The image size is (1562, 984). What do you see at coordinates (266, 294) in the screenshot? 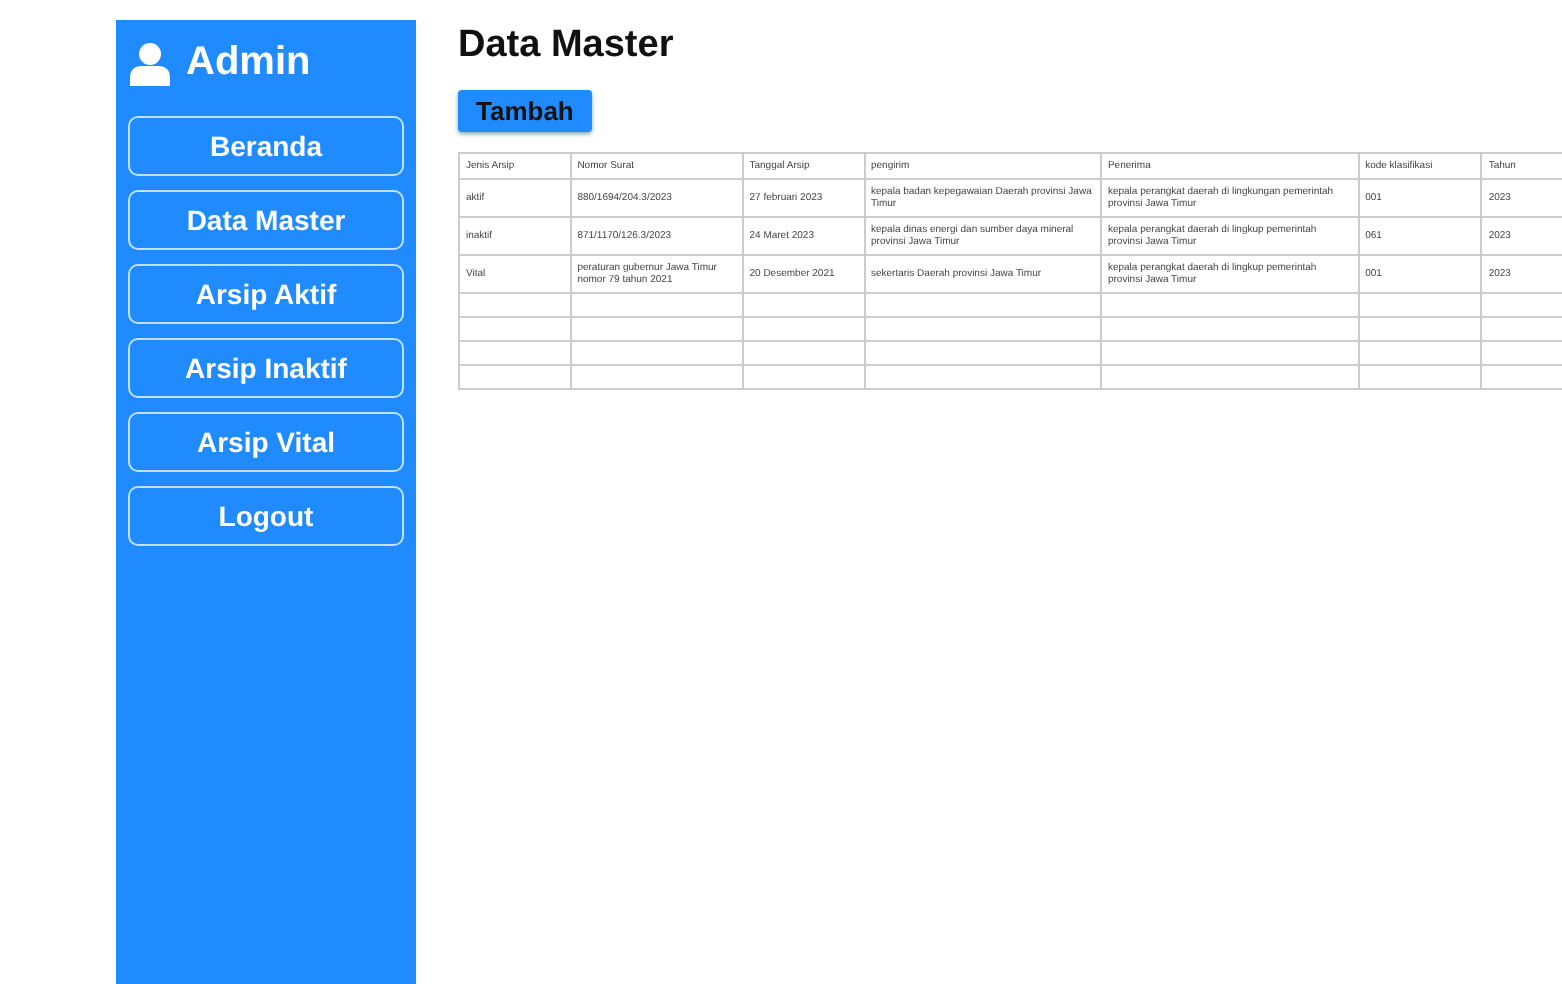
I see `nav-button: Arsip Aktif` at bounding box center [266, 294].